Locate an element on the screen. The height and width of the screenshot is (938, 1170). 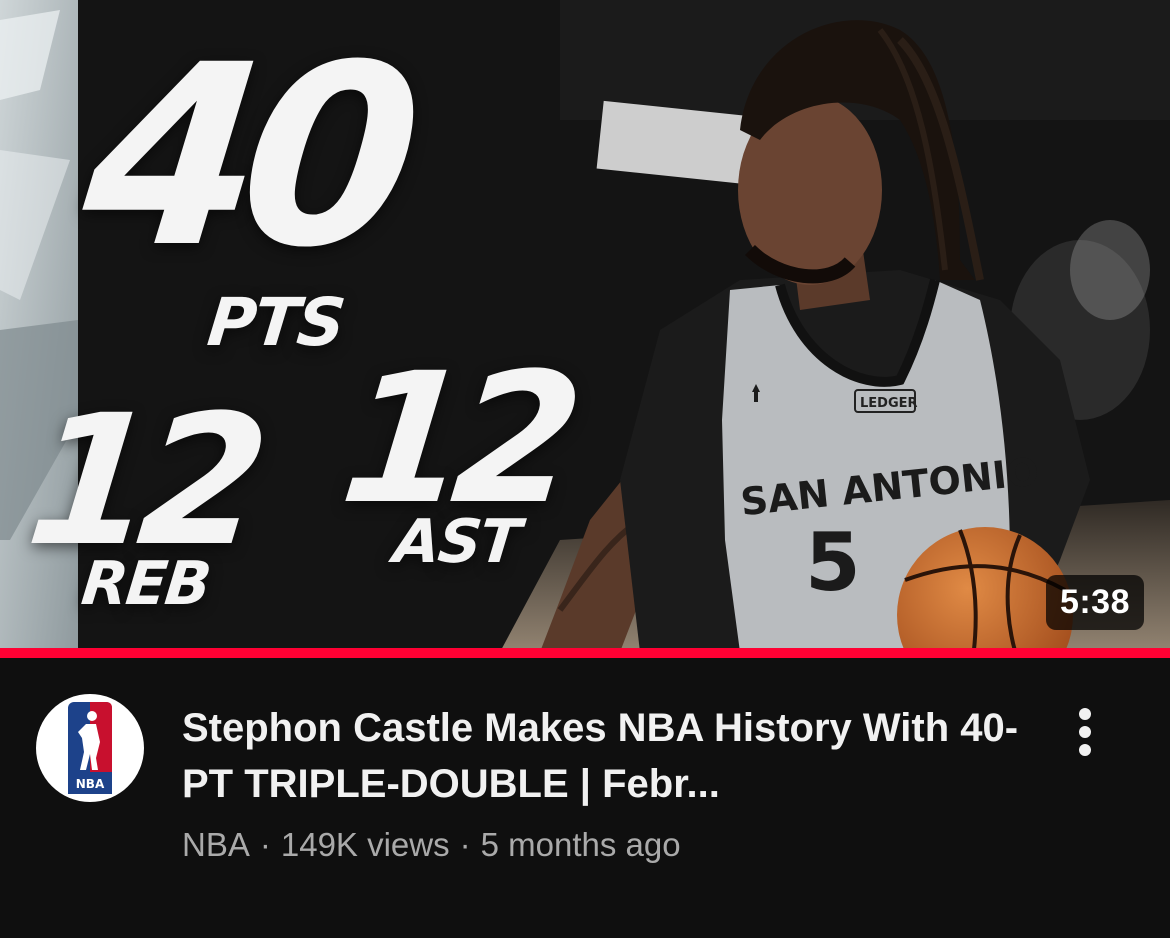
duration-badge: 5:38 is located at coordinates (1094, 602).